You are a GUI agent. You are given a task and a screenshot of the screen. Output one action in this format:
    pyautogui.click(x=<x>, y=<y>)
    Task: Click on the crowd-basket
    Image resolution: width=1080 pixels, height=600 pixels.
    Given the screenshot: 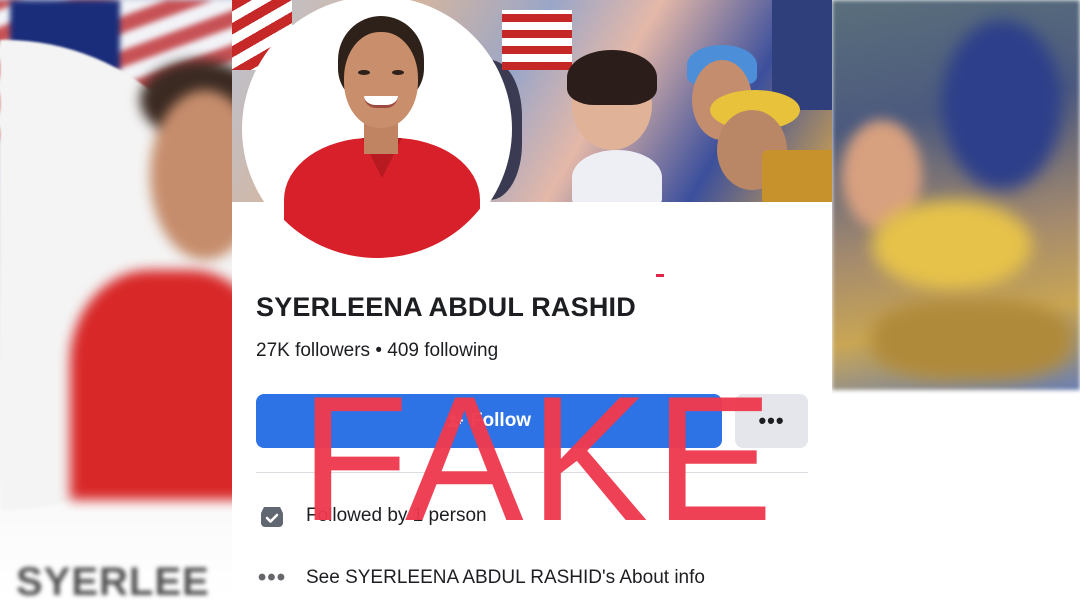 What is the action you would take?
    pyautogui.click(x=797, y=176)
    